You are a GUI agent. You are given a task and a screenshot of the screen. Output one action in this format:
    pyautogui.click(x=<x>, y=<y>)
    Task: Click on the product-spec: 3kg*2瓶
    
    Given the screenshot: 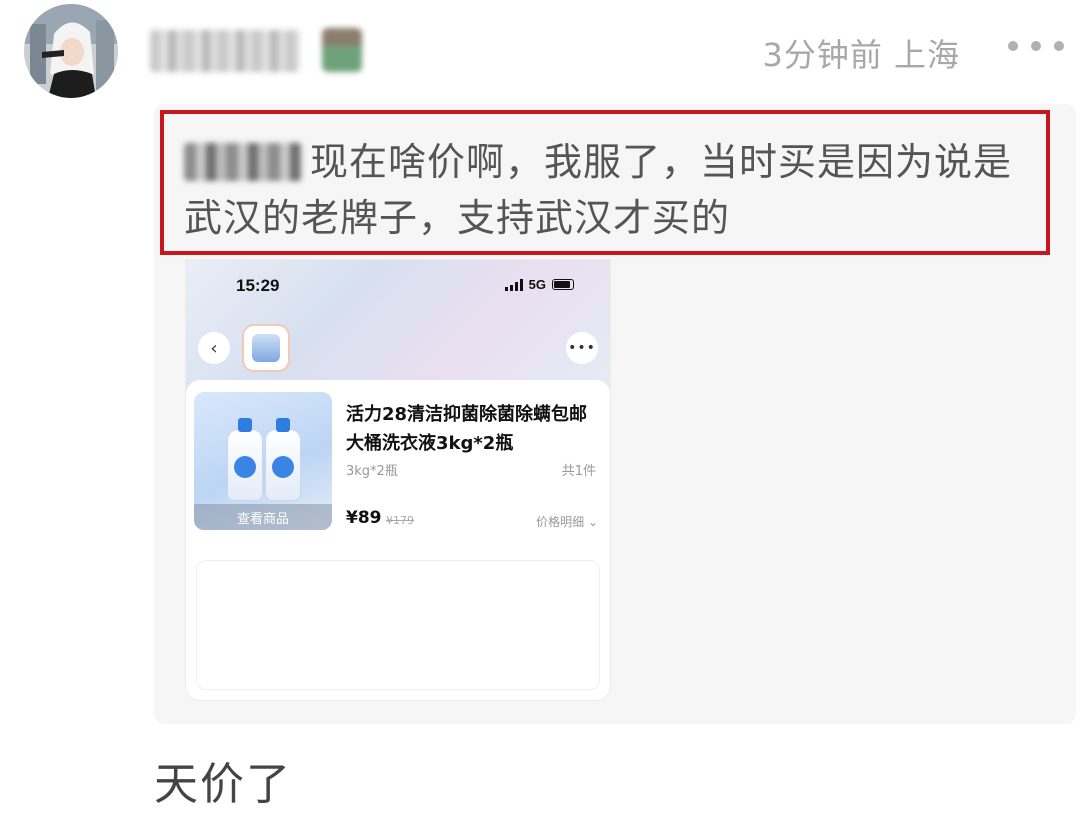 What is the action you would take?
    pyautogui.click(x=372, y=471)
    